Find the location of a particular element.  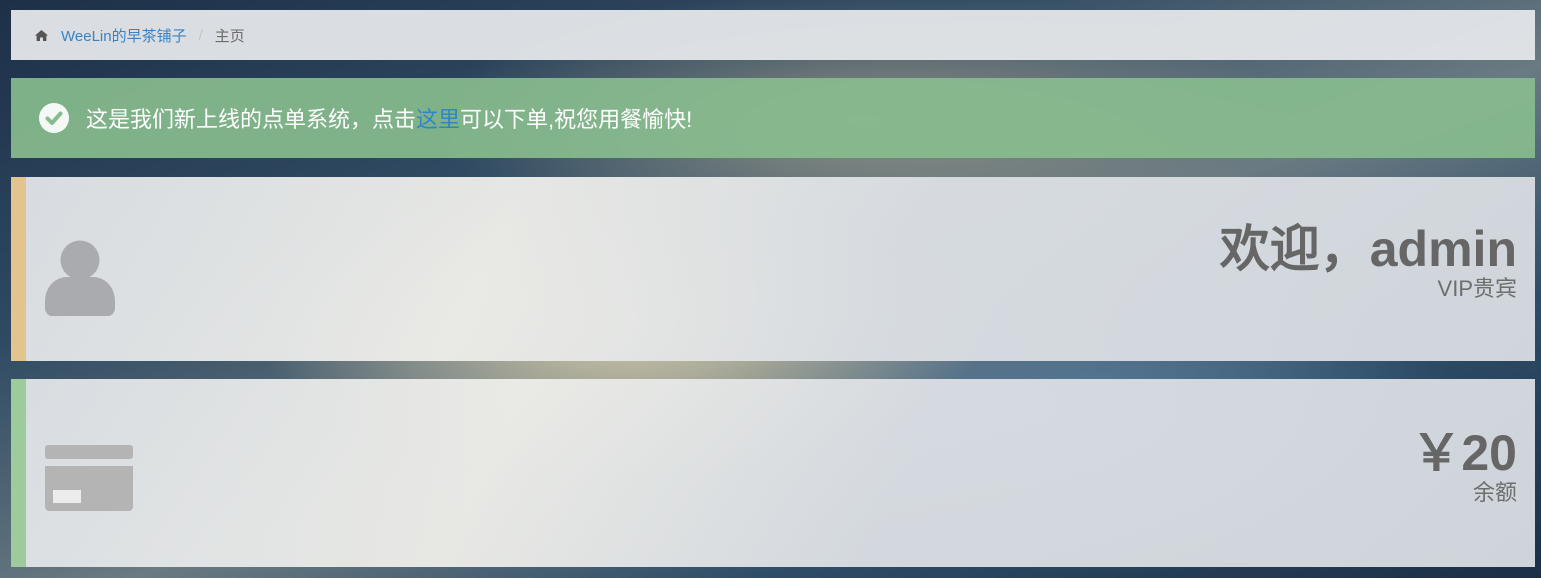

balance-panel-accent-bar is located at coordinates (18, 473).